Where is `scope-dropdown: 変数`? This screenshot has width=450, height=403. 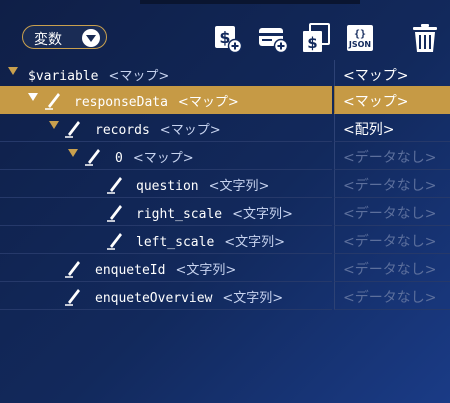 scope-dropdown: 変数 is located at coordinates (64, 37).